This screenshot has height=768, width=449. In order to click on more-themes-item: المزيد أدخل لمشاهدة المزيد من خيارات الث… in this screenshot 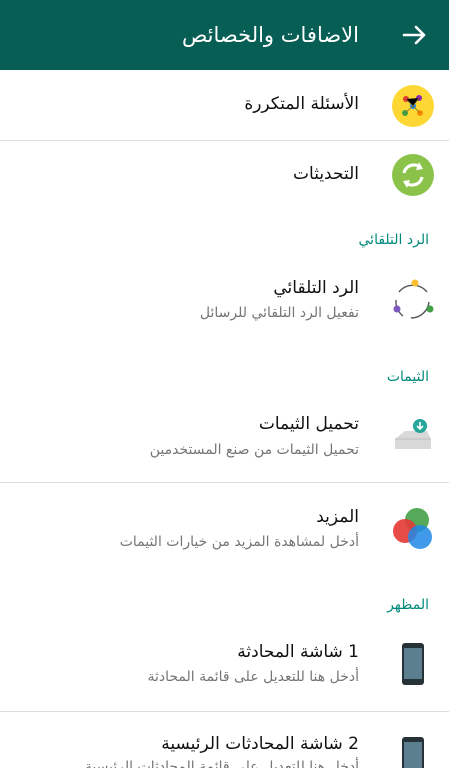, I will do `click(224, 528)`.